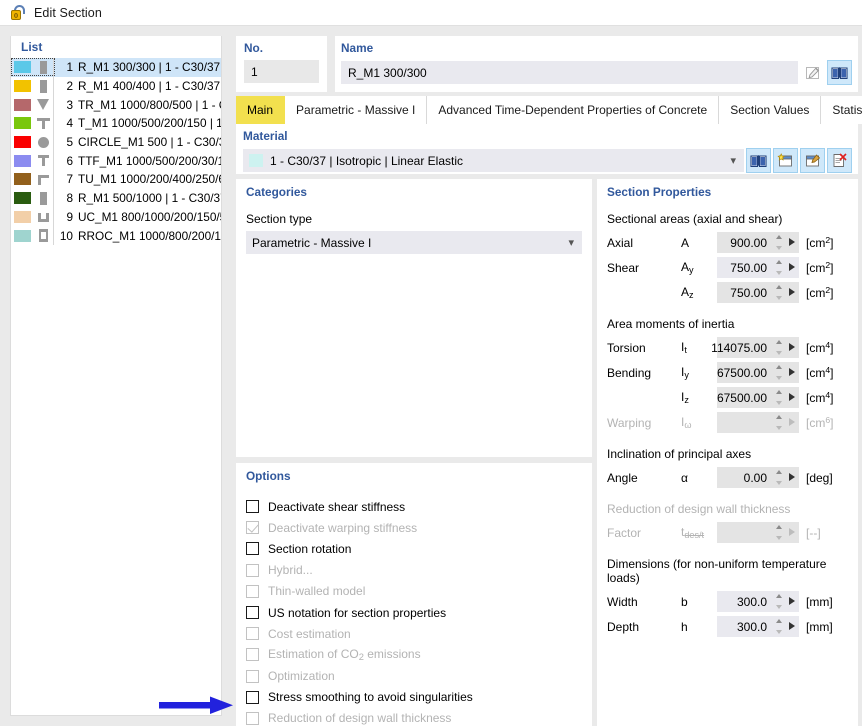 The image size is (862, 726). I want to click on option-label: US notation for section properties, so click(357, 612).